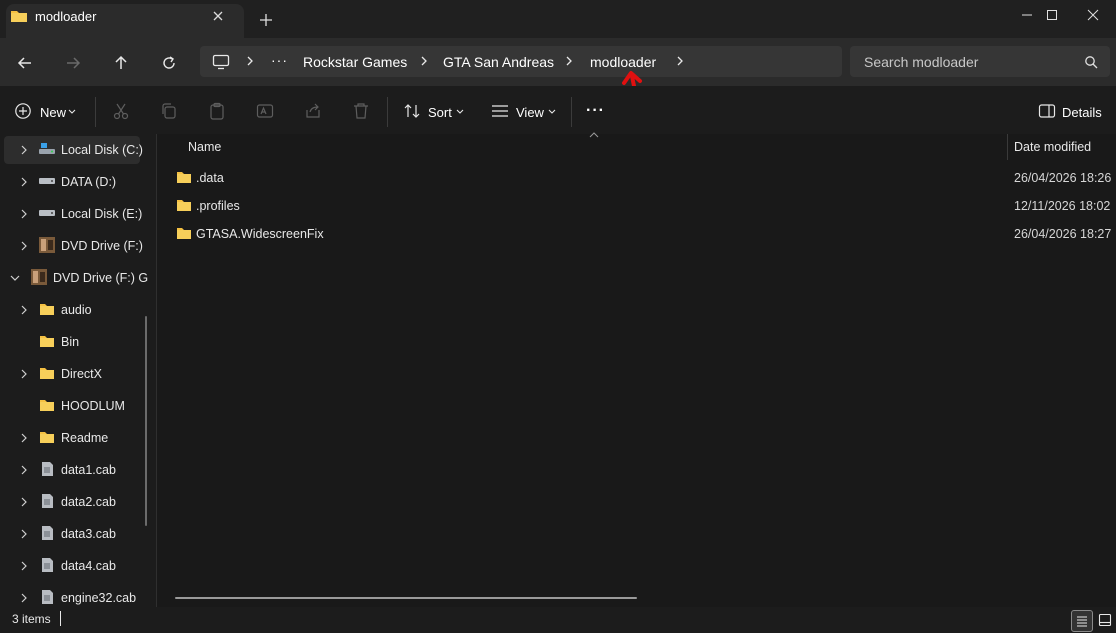 The image size is (1116, 633). What do you see at coordinates (73, 150) in the screenshot?
I see `sidebar-item-local-disk-c: Local Disk (C:)` at bounding box center [73, 150].